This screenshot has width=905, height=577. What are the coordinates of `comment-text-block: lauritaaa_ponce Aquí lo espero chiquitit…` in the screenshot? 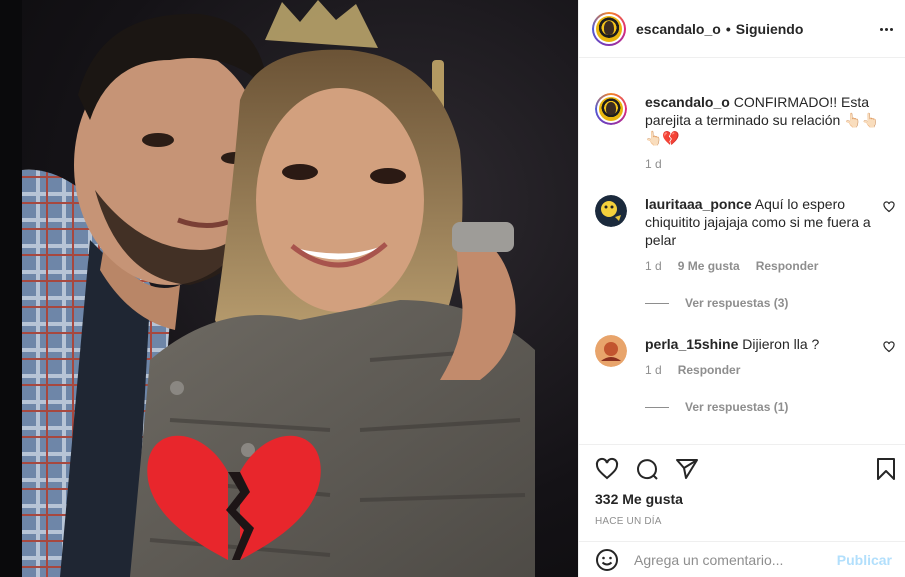 It's located at (765, 222).